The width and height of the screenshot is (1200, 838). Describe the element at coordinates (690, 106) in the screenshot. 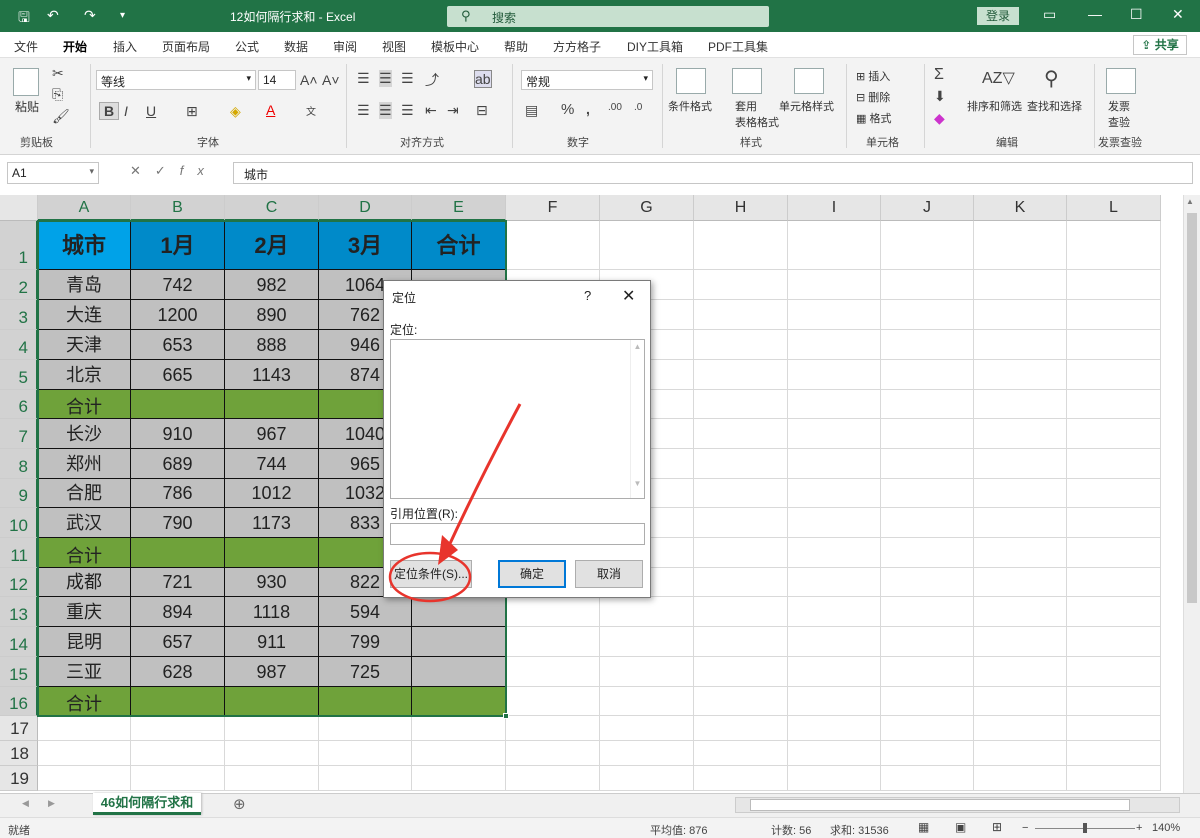

I see `conditional-format-button: 条件格式` at that location.